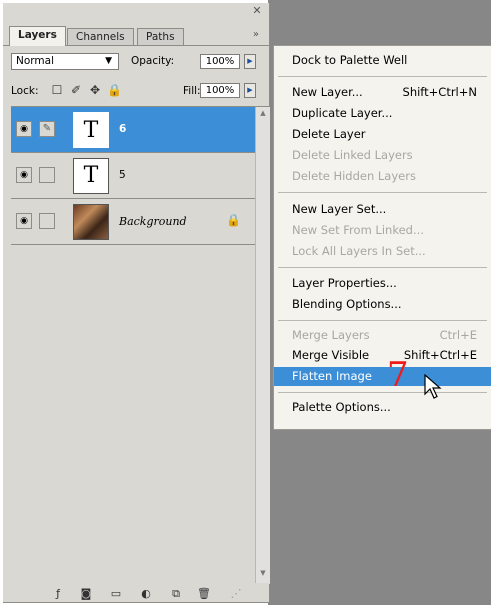 The image size is (491, 605). What do you see at coordinates (114, 90) in the screenshot?
I see `lock-all-icon: 🔒` at bounding box center [114, 90].